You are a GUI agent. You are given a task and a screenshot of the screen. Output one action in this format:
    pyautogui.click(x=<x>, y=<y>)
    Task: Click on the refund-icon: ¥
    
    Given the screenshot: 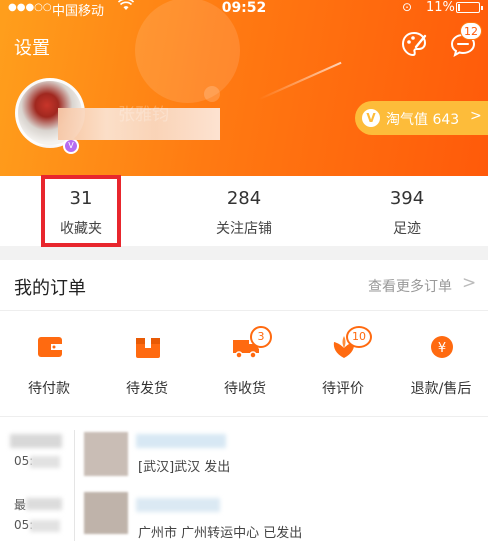 What is the action you would take?
    pyautogui.click(x=442, y=347)
    